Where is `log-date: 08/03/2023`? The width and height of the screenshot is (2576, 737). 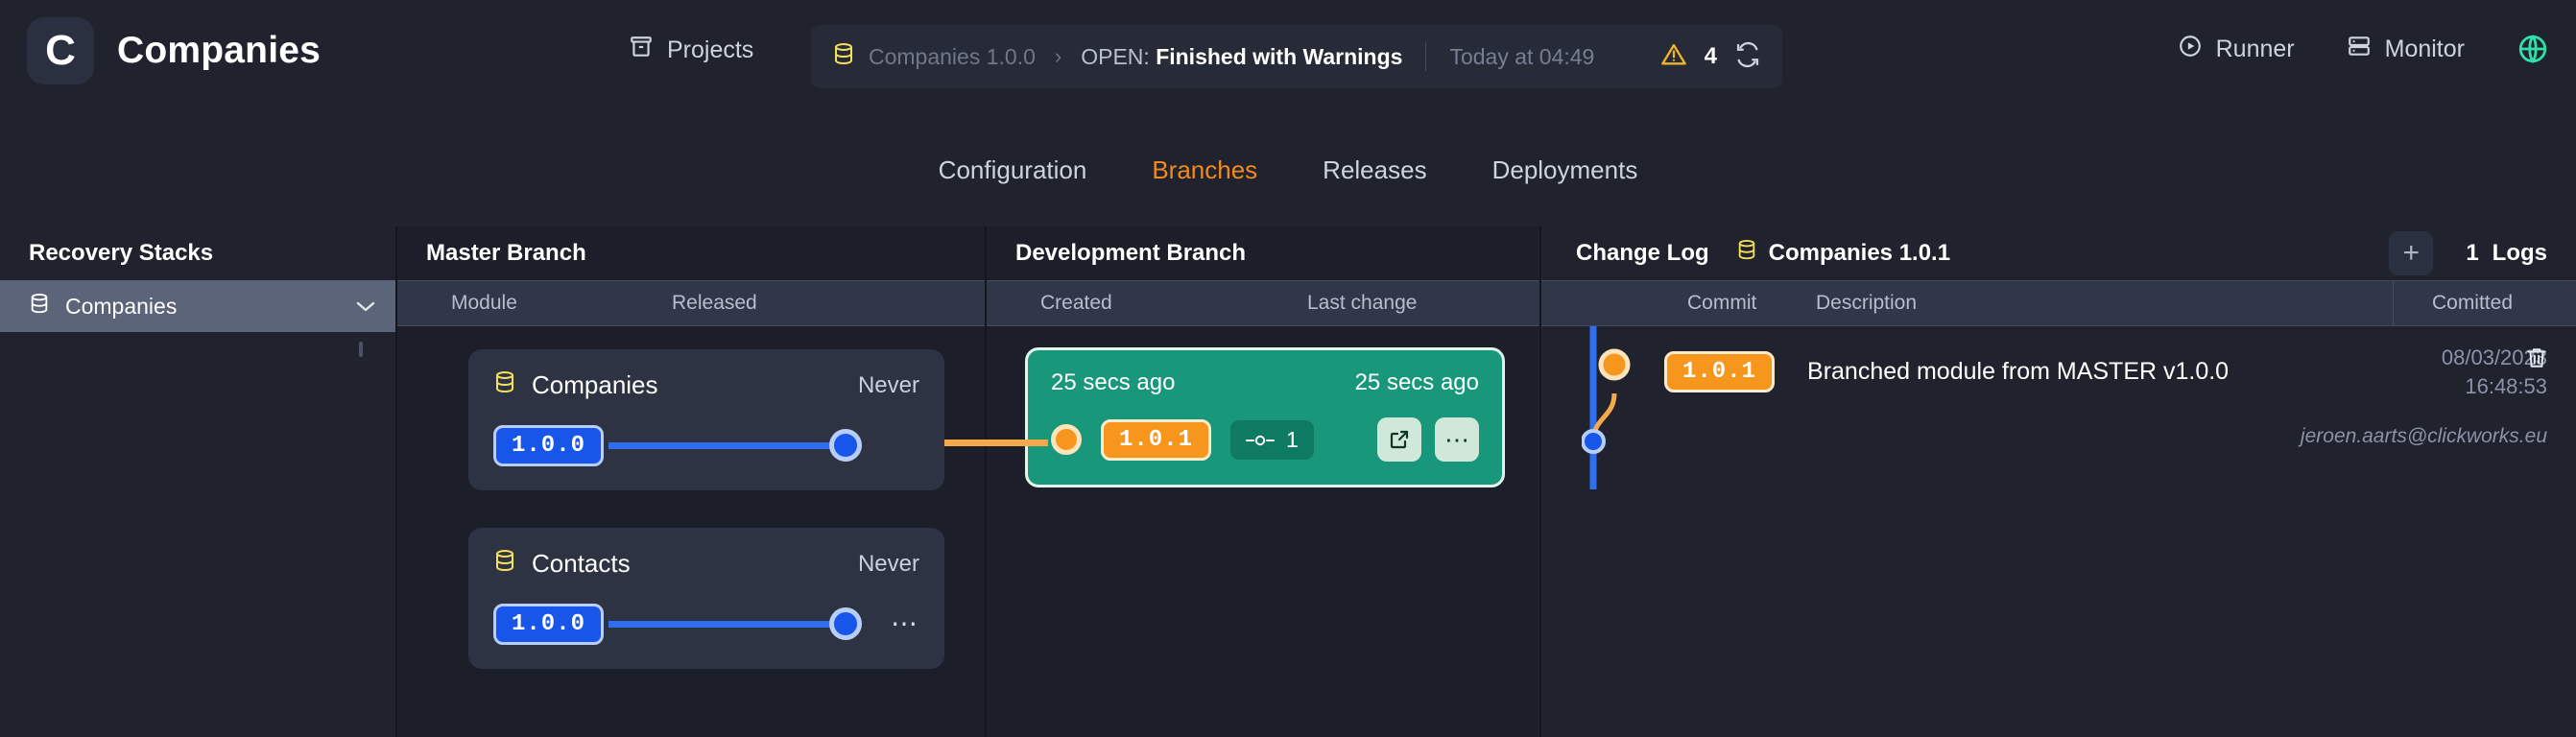 log-date: 08/03/2023 is located at coordinates (2494, 357).